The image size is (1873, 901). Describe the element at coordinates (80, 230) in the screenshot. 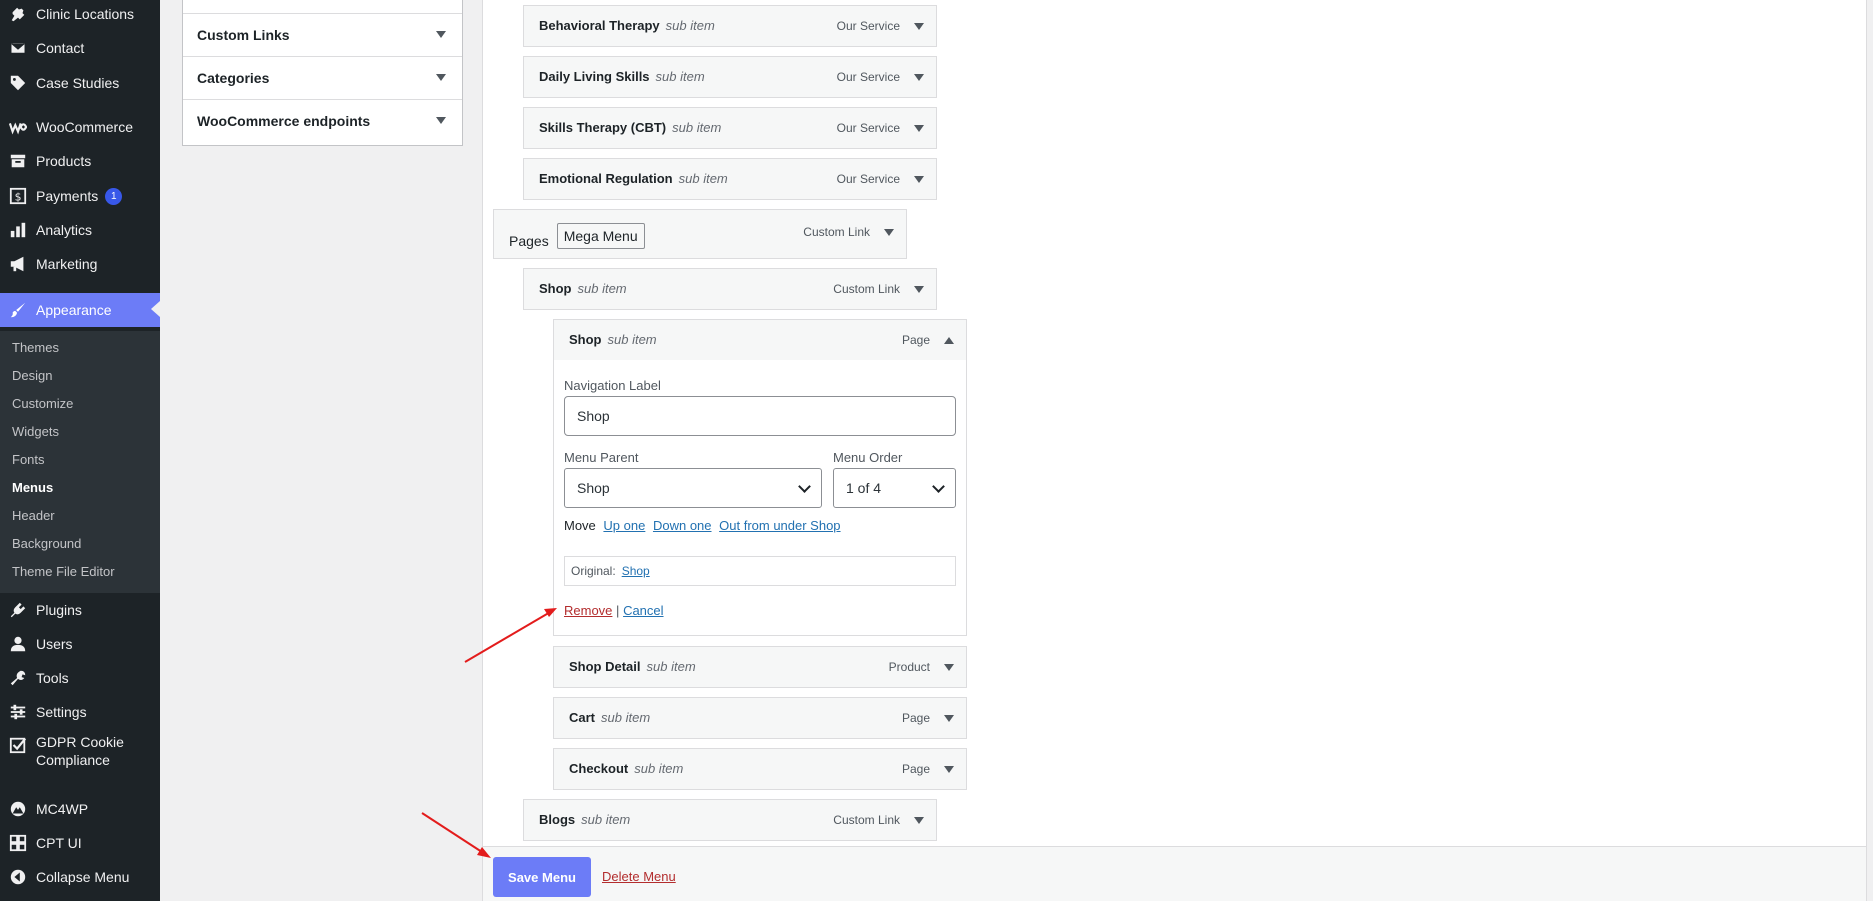

I see `sidebar-item-analytics: Analytics` at that location.